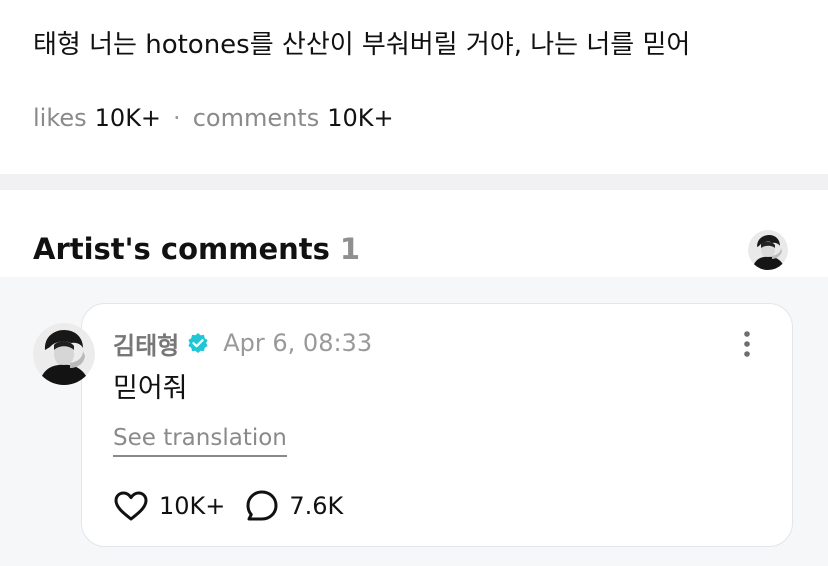 This screenshot has height=566, width=828. What do you see at coordinates (298, 343) in the screenshot?
I see `comment-timestamp: Apr 6, 08:33` at bounding box center [298, 343].